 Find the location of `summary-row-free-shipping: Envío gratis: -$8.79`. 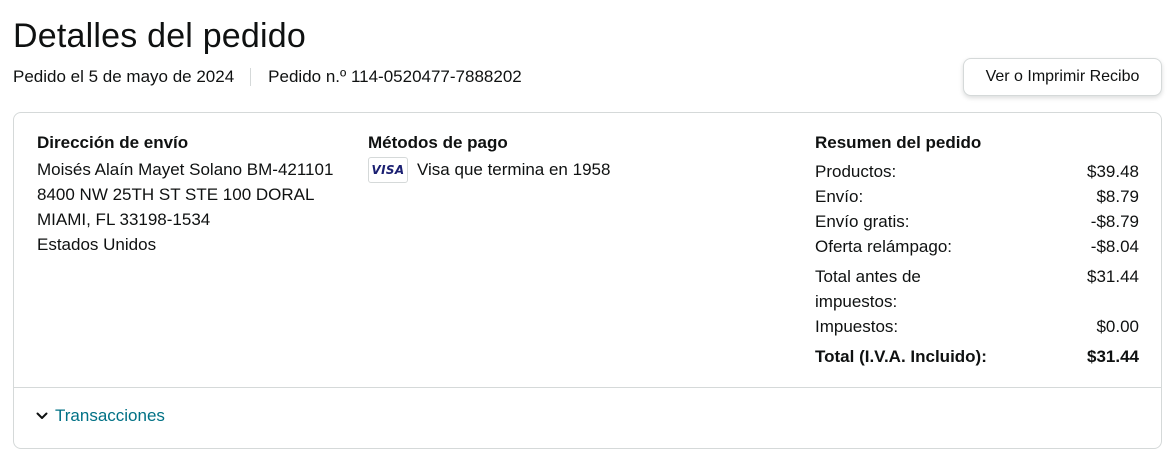

summary-row-free-shipping: Envío gratis: -$8.79 is located at coordinates (977, 221).